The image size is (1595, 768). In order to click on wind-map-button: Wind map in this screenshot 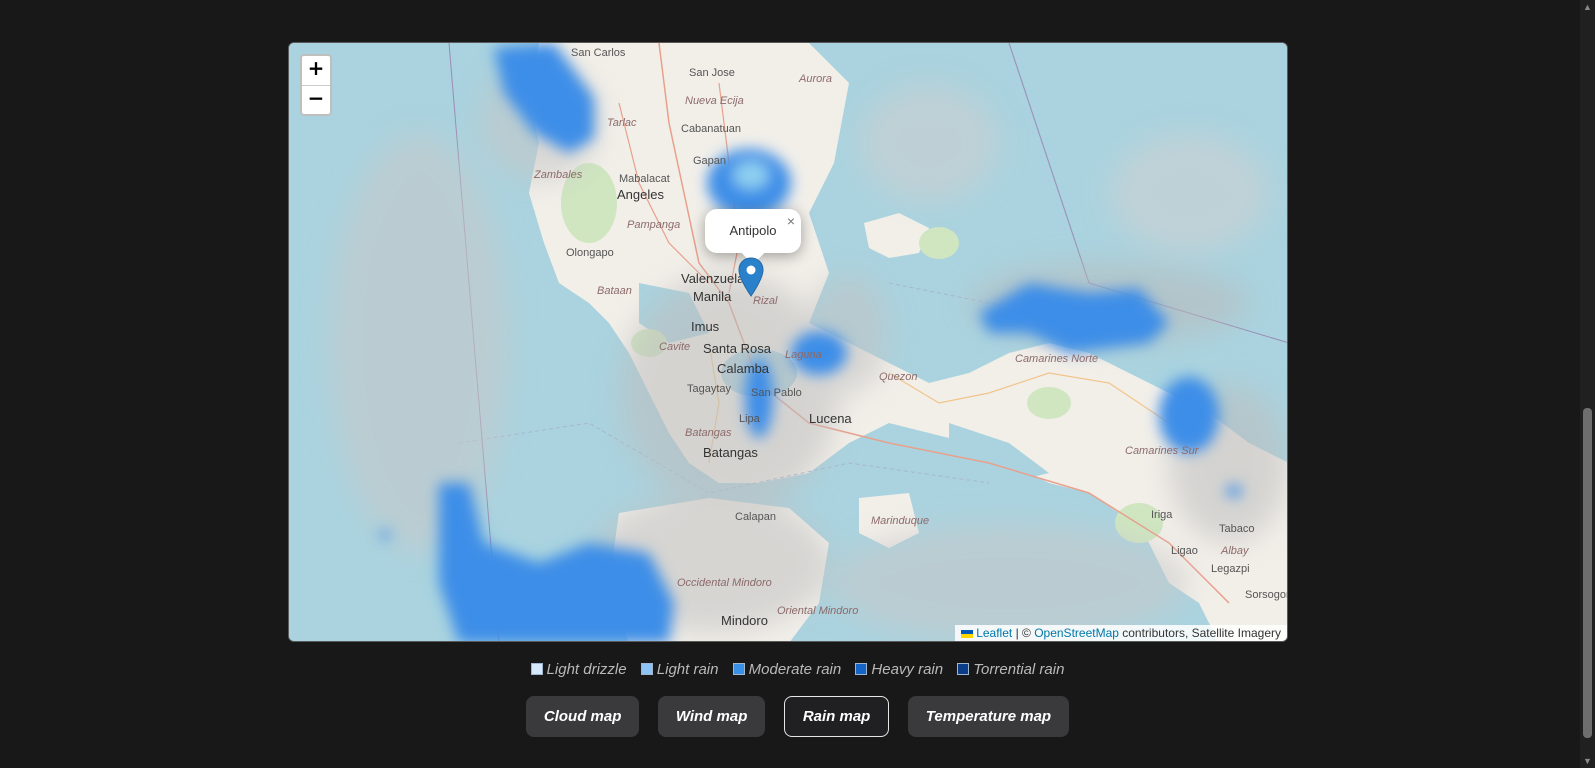, I will do `click(711, 716)`.